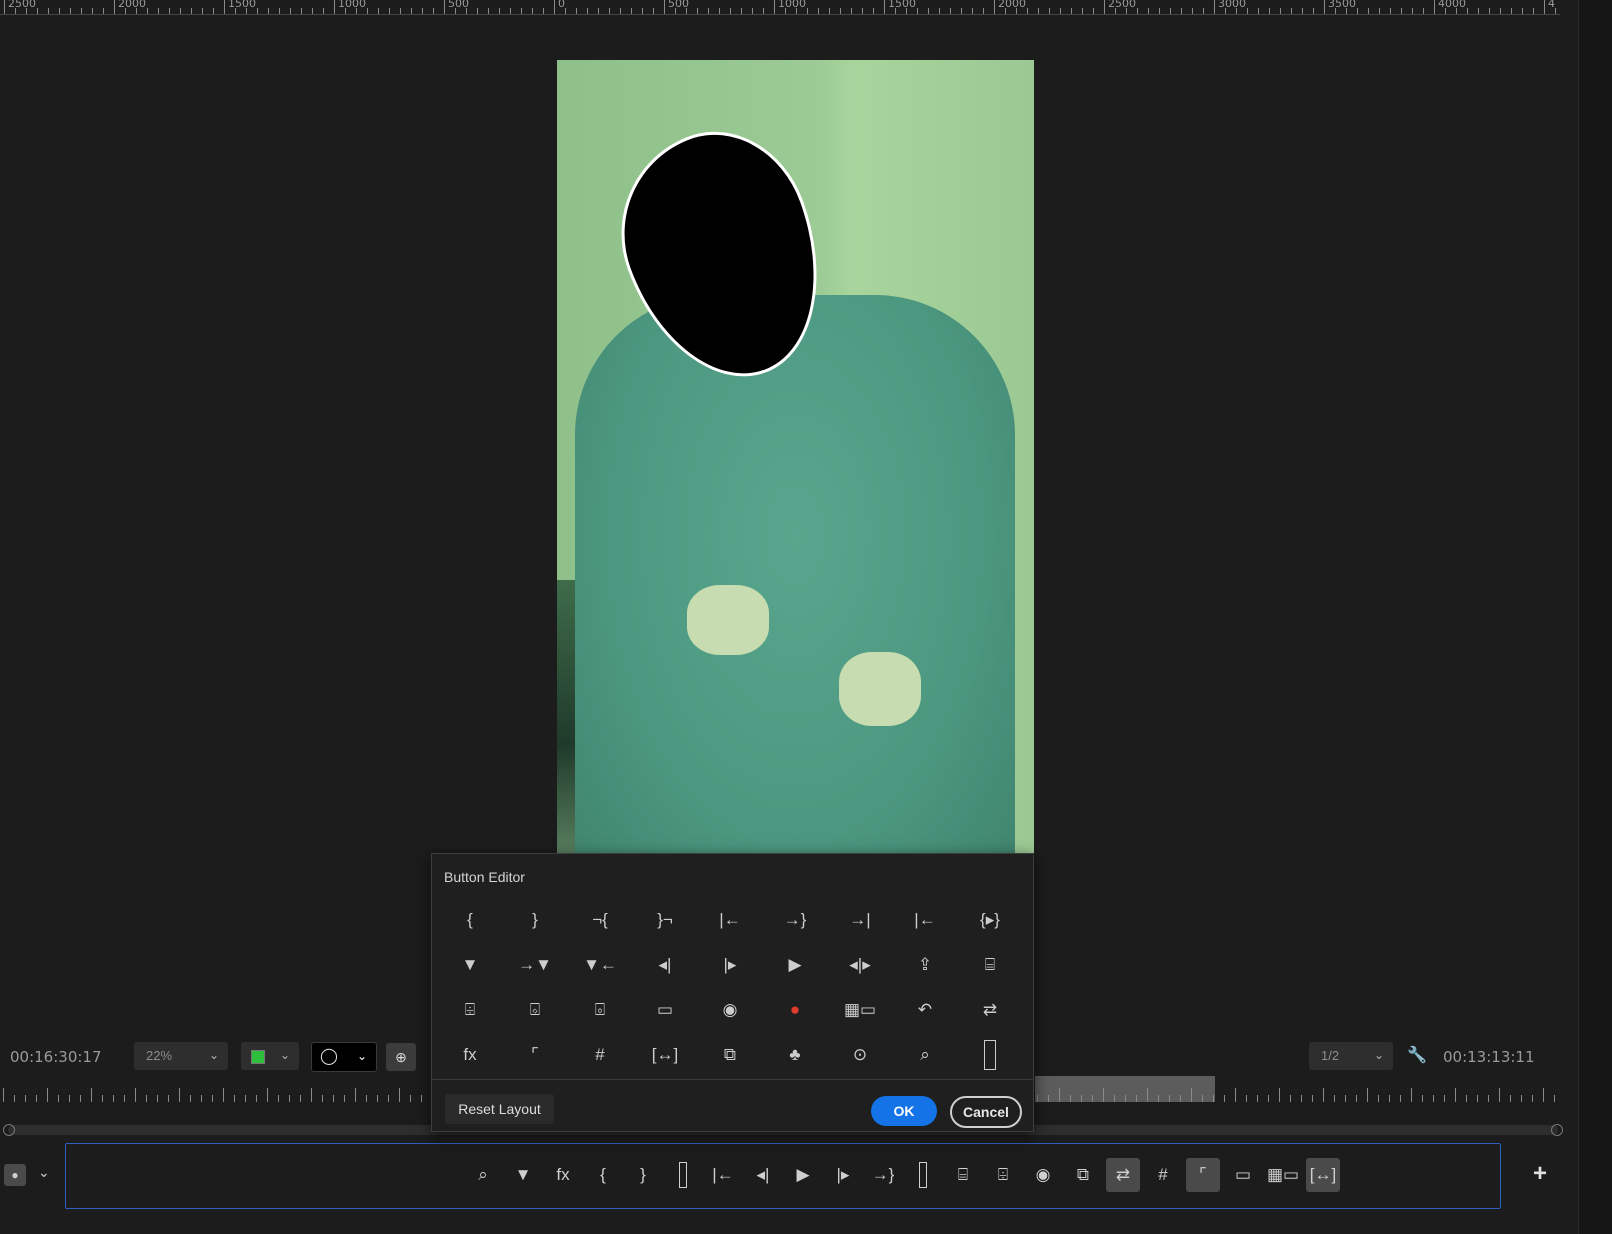 This screenshot has width=1612, height=1234. What do you see at coordinates (1557, 1130) in the screenshot?
I see `zoom-handle-right` at bounding box center [1557, 1130].